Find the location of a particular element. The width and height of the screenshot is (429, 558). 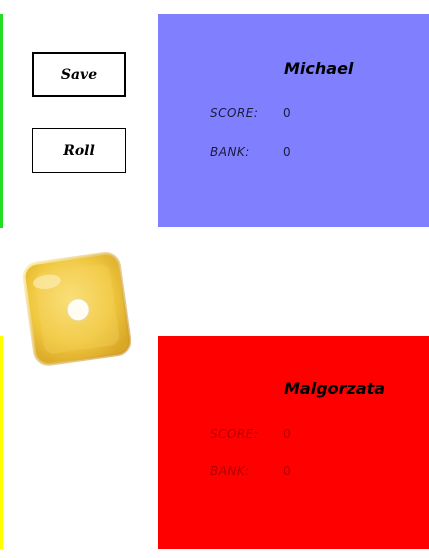

roll-button: Roll is located at coordinates (79, 150).